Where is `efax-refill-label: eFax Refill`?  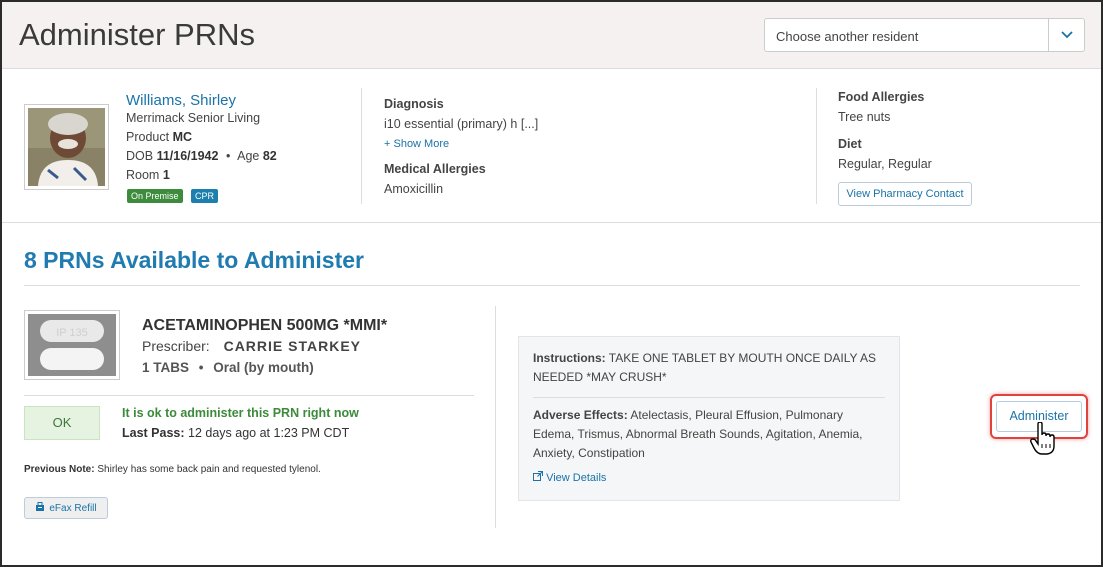 efax-refill-label: eFax Refill is located at coordinates (73, 508).